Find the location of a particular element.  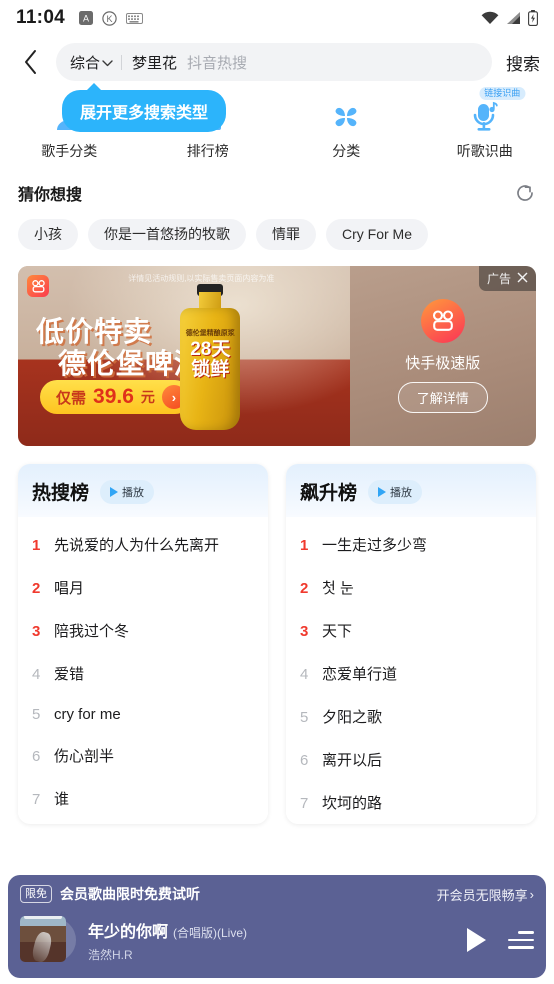

ad-cta-button: 了解详情 is located at coordinates (442, 398).